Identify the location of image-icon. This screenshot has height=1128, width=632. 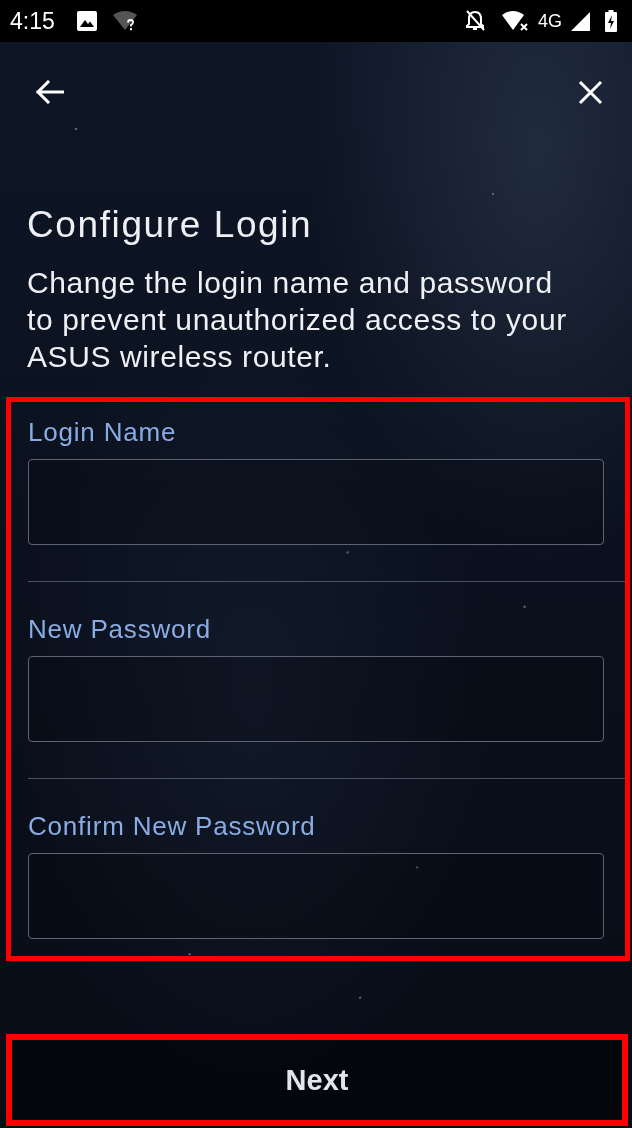
(86, 21).